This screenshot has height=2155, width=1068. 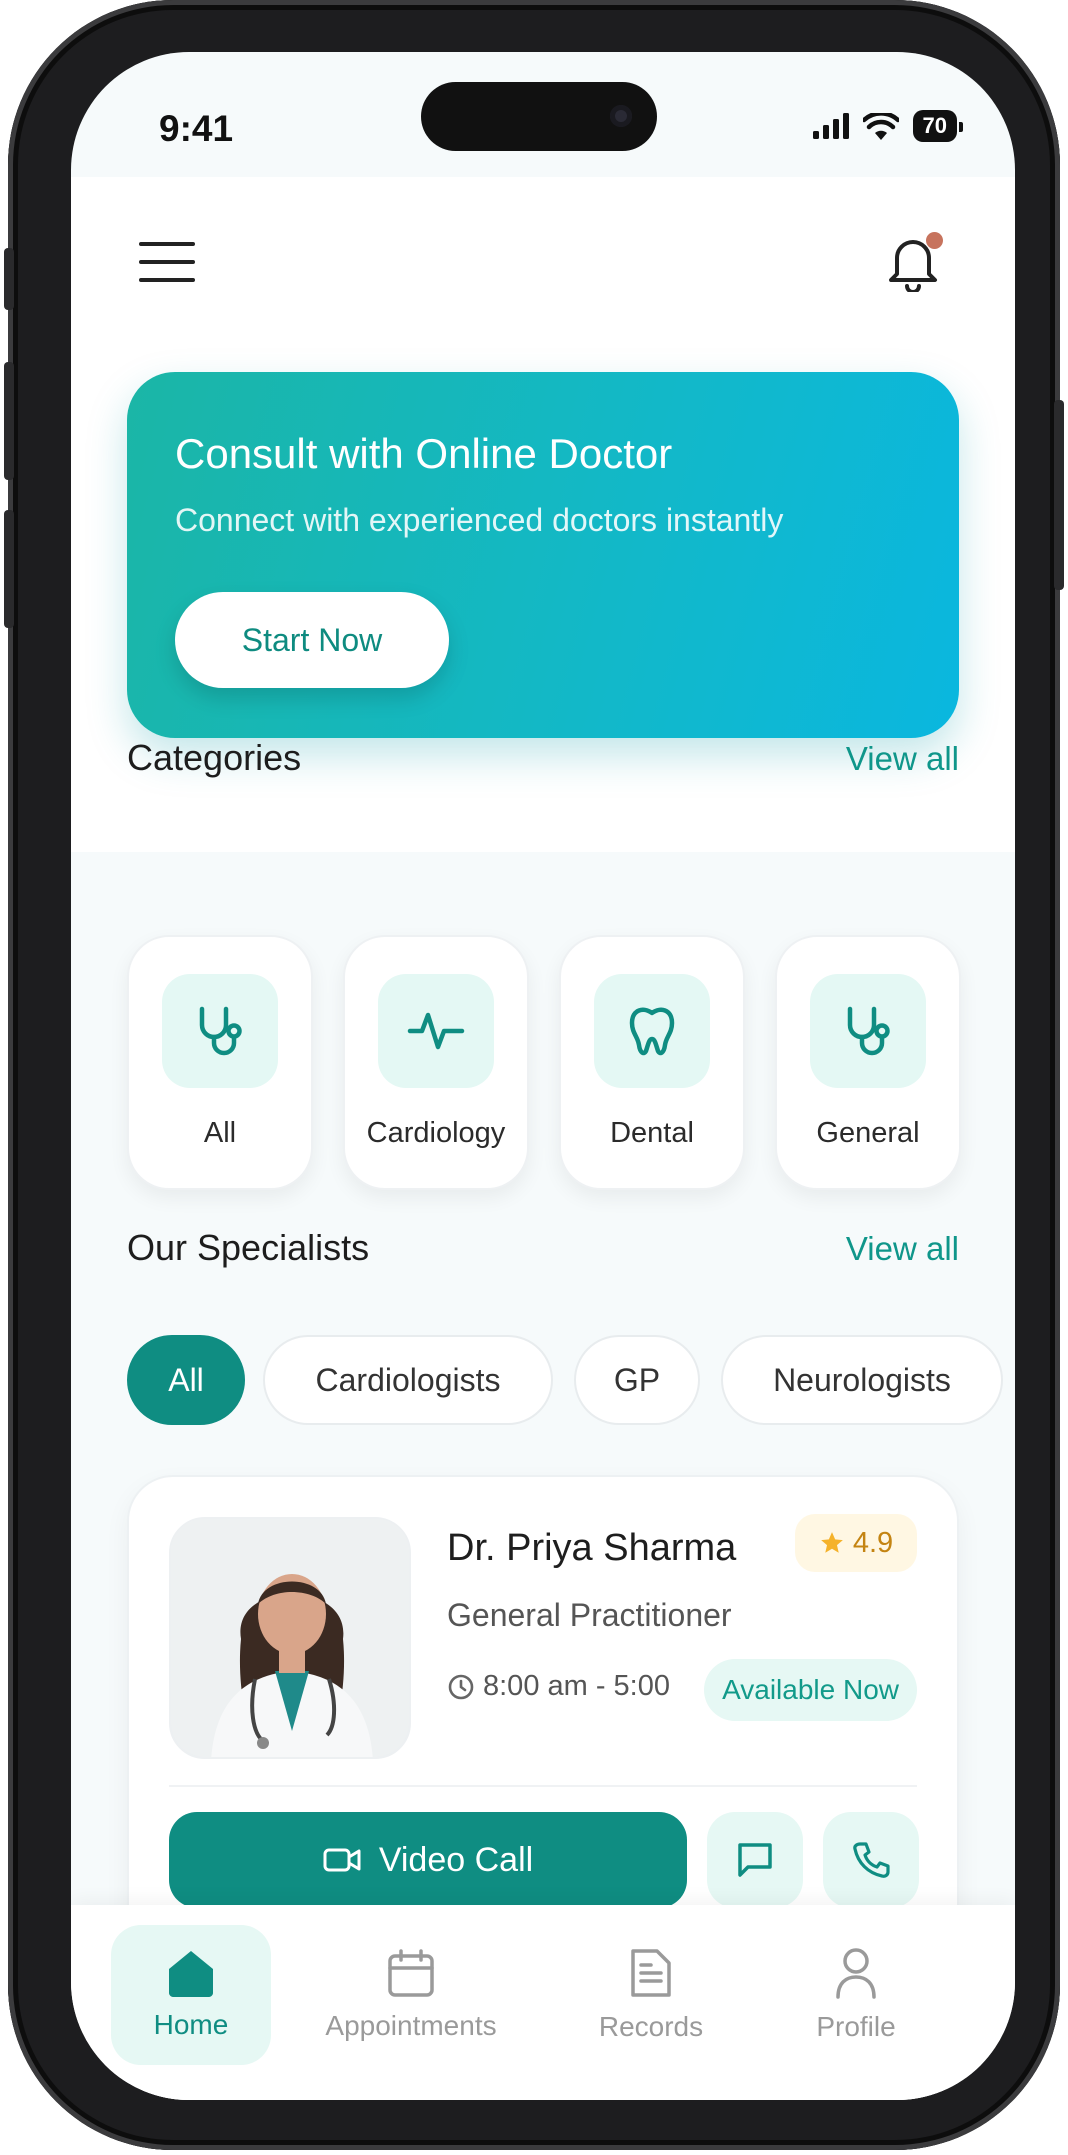 I want to click on filter-chip-gp: GP, so click(x=637, y=1380).